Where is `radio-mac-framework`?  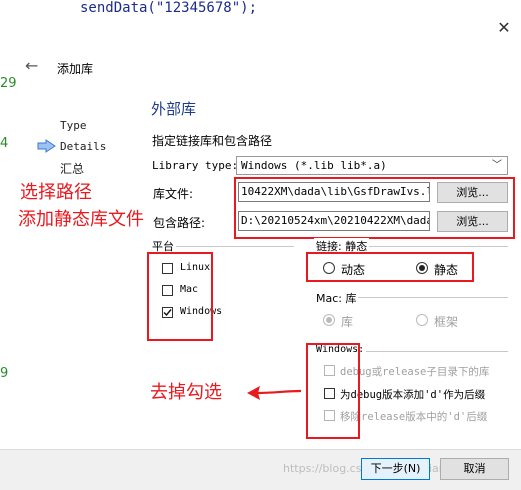 radio-mac-framework is located at coordinates (422, 320).